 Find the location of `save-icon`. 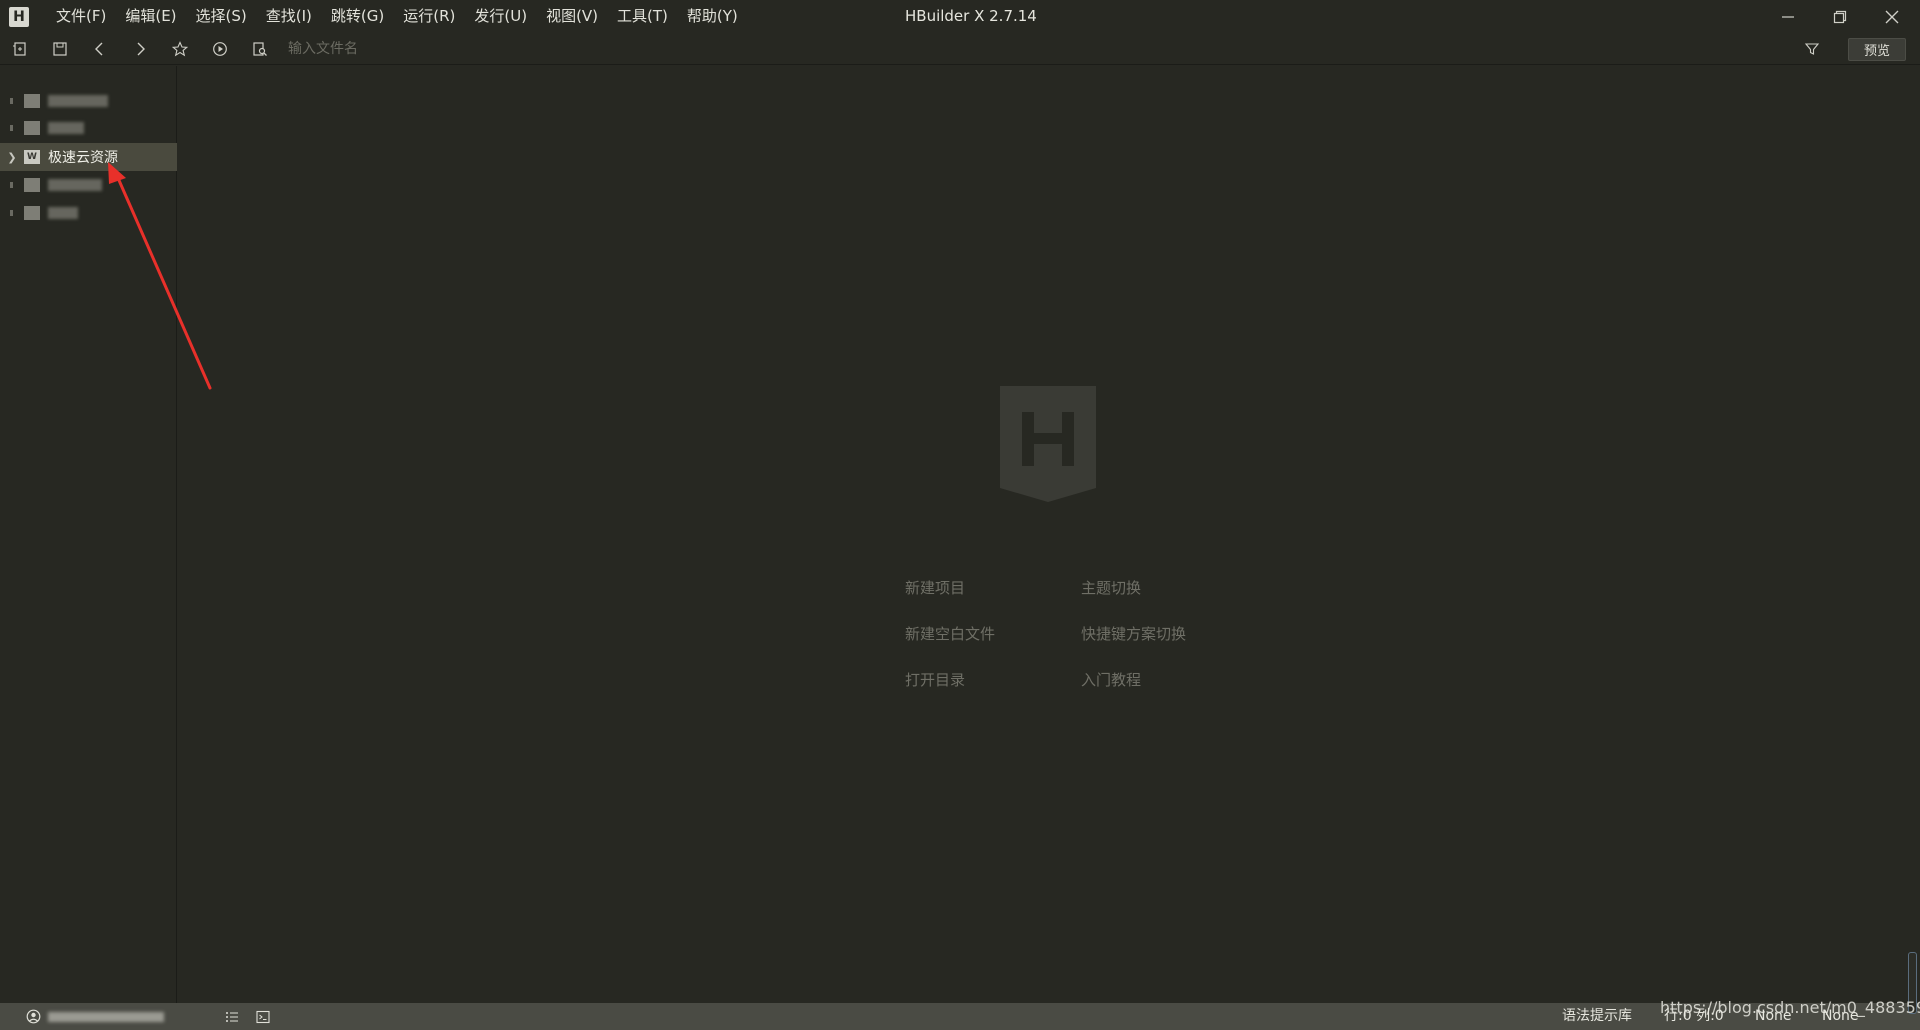

save-icon is located at coordinates (60, 48).